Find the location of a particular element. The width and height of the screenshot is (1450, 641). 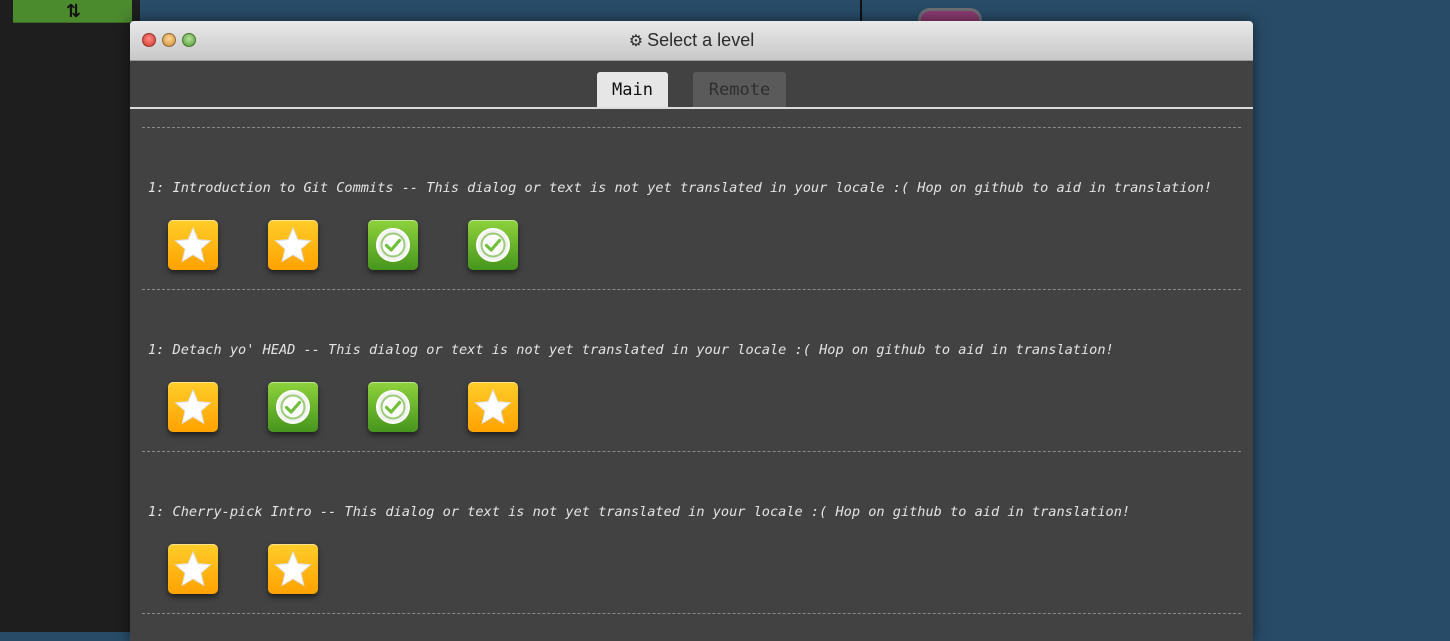

sequence-divider is located at coordinates (691, 613).